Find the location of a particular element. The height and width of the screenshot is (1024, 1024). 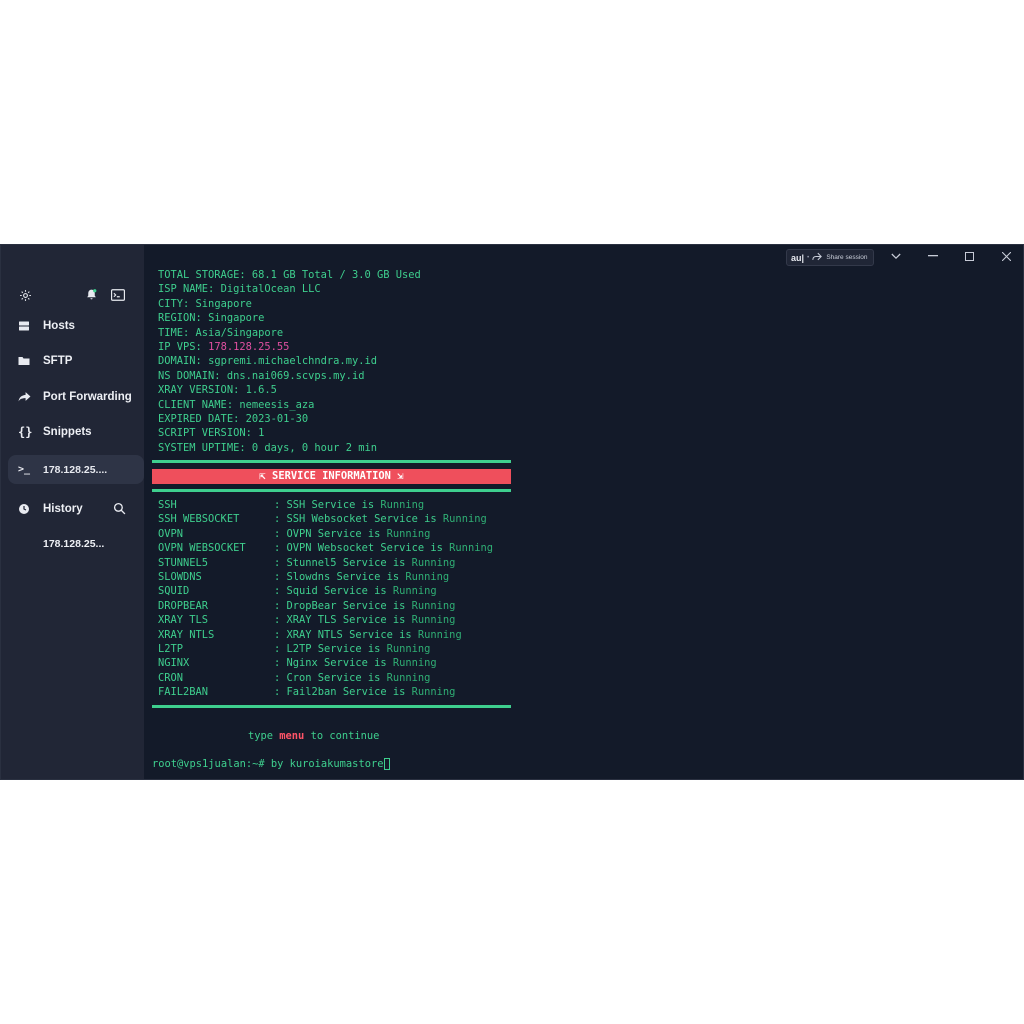

share-session-box: au| • Share session is located at coordinates (830, 257).